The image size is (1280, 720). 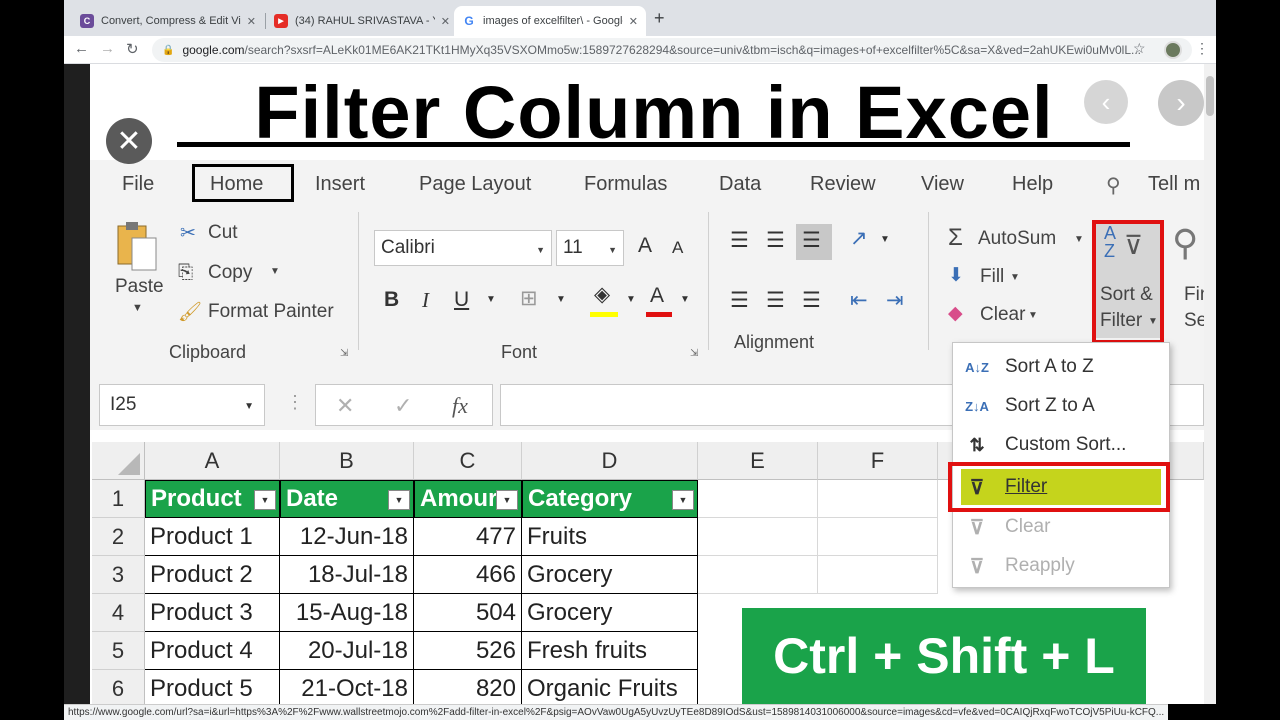 I want to click on column-header-a: A, so click(x=212, y=461).